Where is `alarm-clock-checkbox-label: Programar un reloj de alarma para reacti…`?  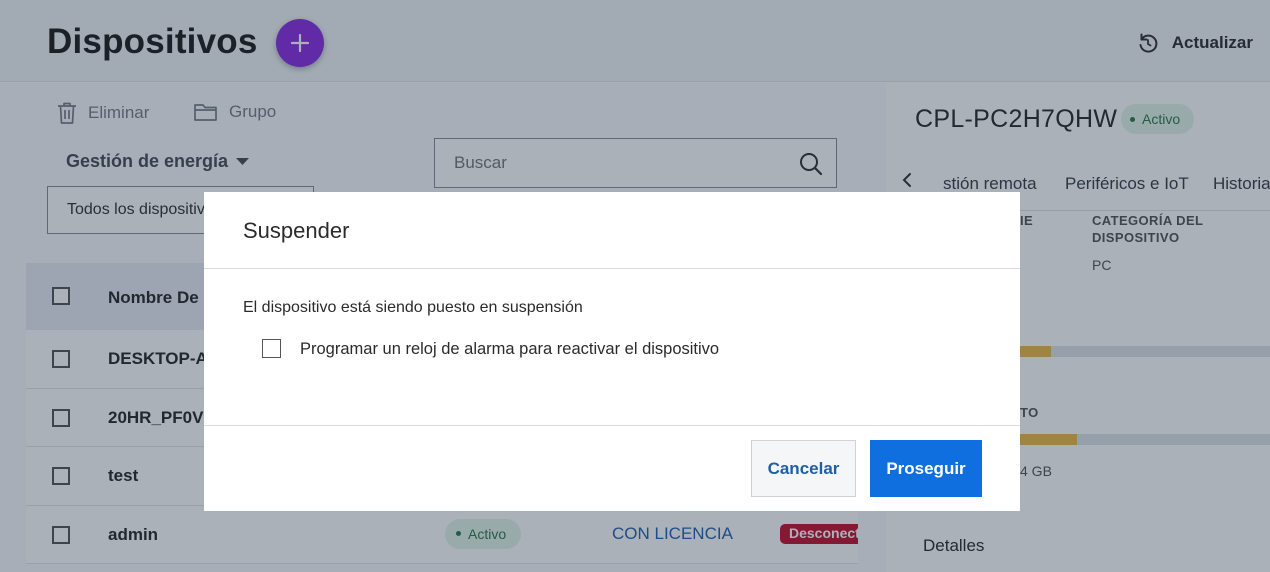
alarm-clock-checkbox-label: Programar un reloj de alarma para reacti… is located at coordinates (509, 349).